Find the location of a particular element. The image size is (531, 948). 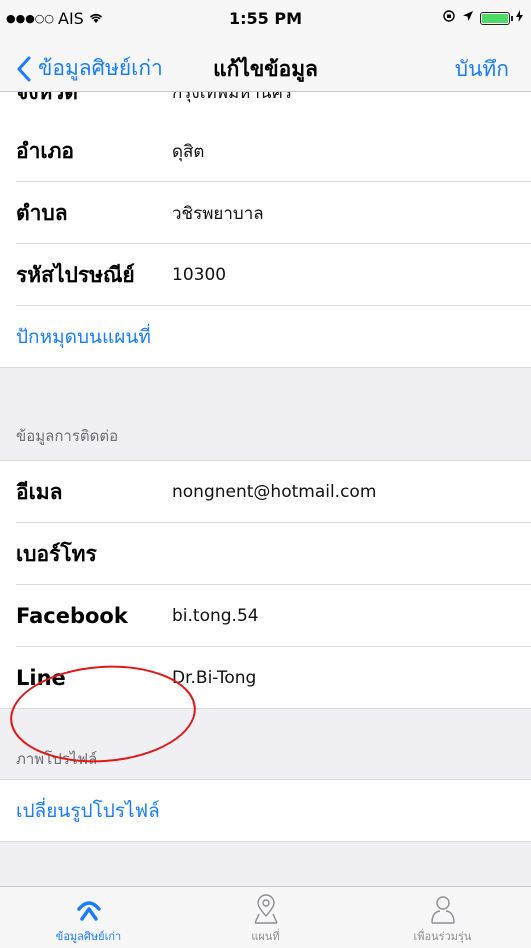

tab-alumni: ข้อมูลศิษย์เก่า is located at coordinates (88, 917).